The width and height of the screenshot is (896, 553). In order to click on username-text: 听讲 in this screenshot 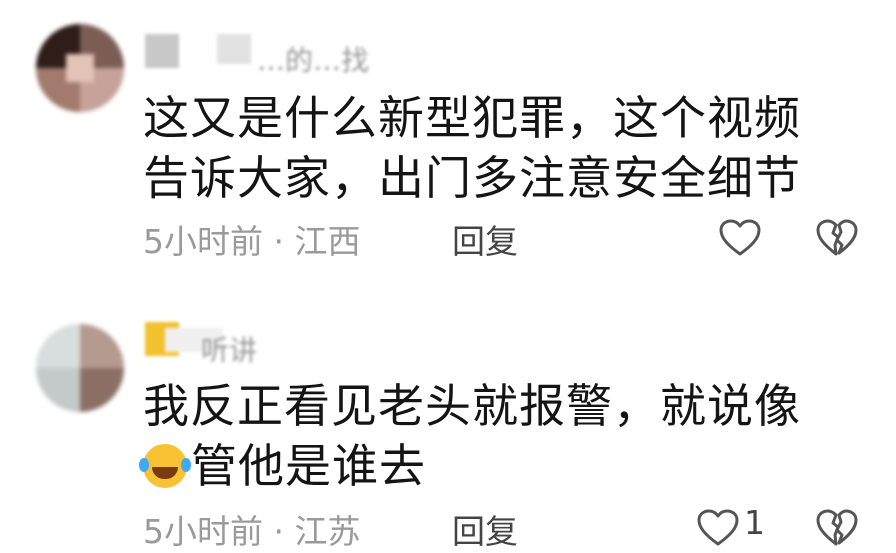, I will do `click(229, 350)`.